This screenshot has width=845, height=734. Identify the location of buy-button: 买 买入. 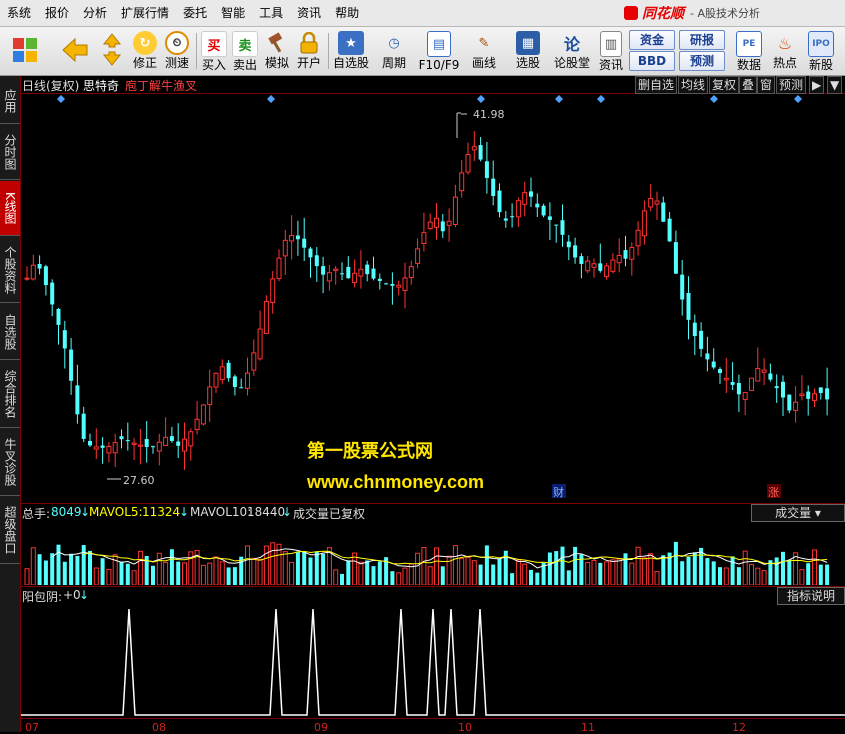
(214, 51).